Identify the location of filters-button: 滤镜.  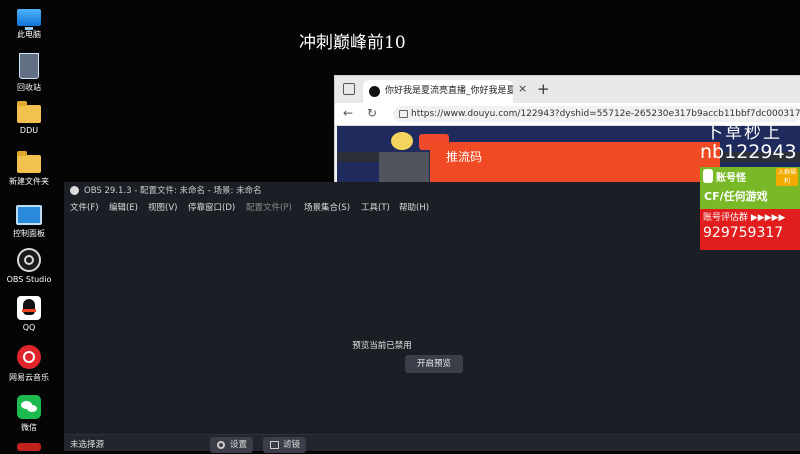
(285, 445).